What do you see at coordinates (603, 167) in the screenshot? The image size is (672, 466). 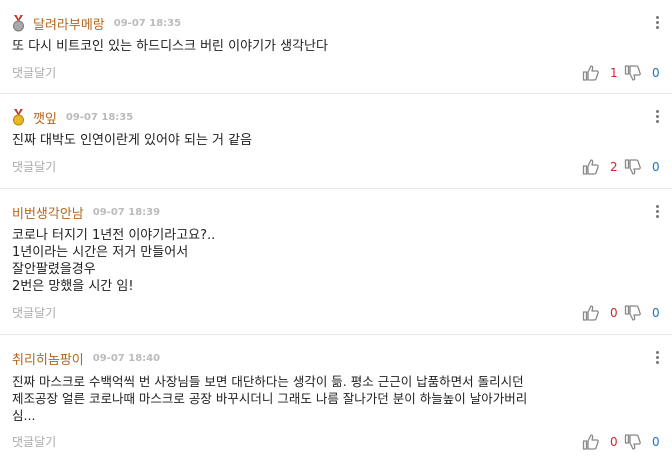 I see `like-button: 2` at bounding box center [603, 167].